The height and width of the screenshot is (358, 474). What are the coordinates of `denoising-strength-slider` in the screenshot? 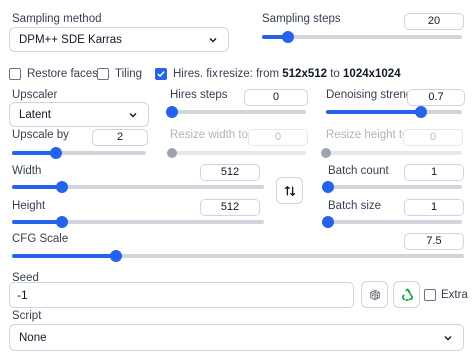 It's located at (394, 112).